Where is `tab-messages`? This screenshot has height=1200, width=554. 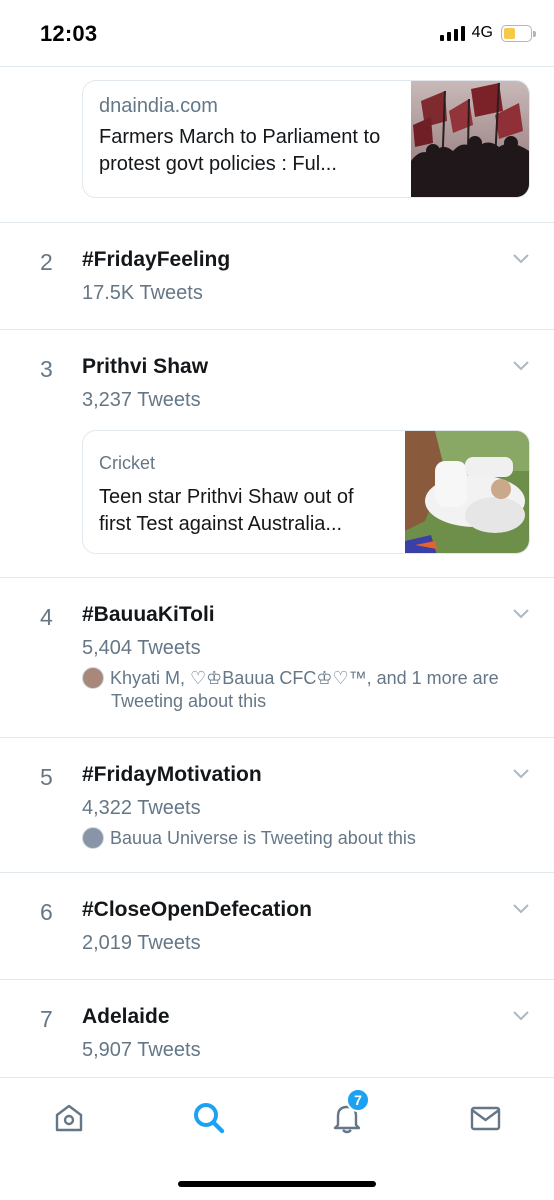
tab-messages is located at coordinates (485, 1118).